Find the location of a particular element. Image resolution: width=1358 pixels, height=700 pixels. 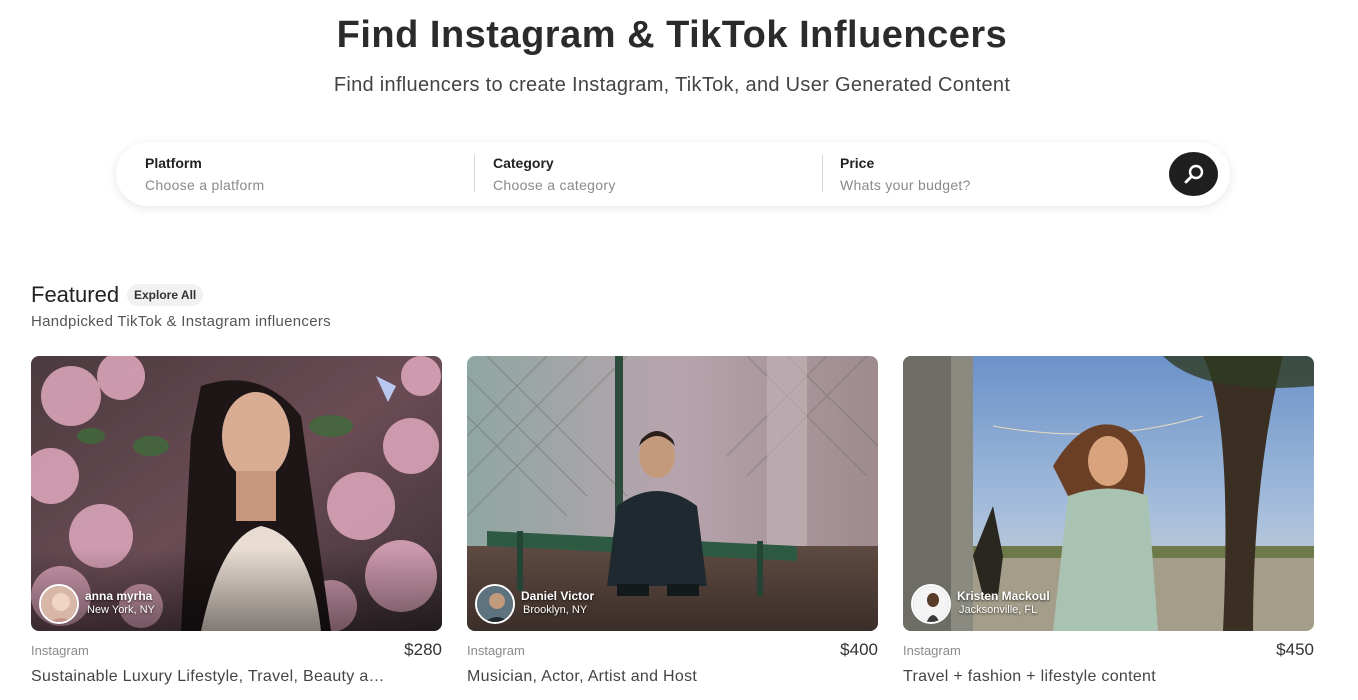

card-price: $400 is located at coordinates (859, 649).